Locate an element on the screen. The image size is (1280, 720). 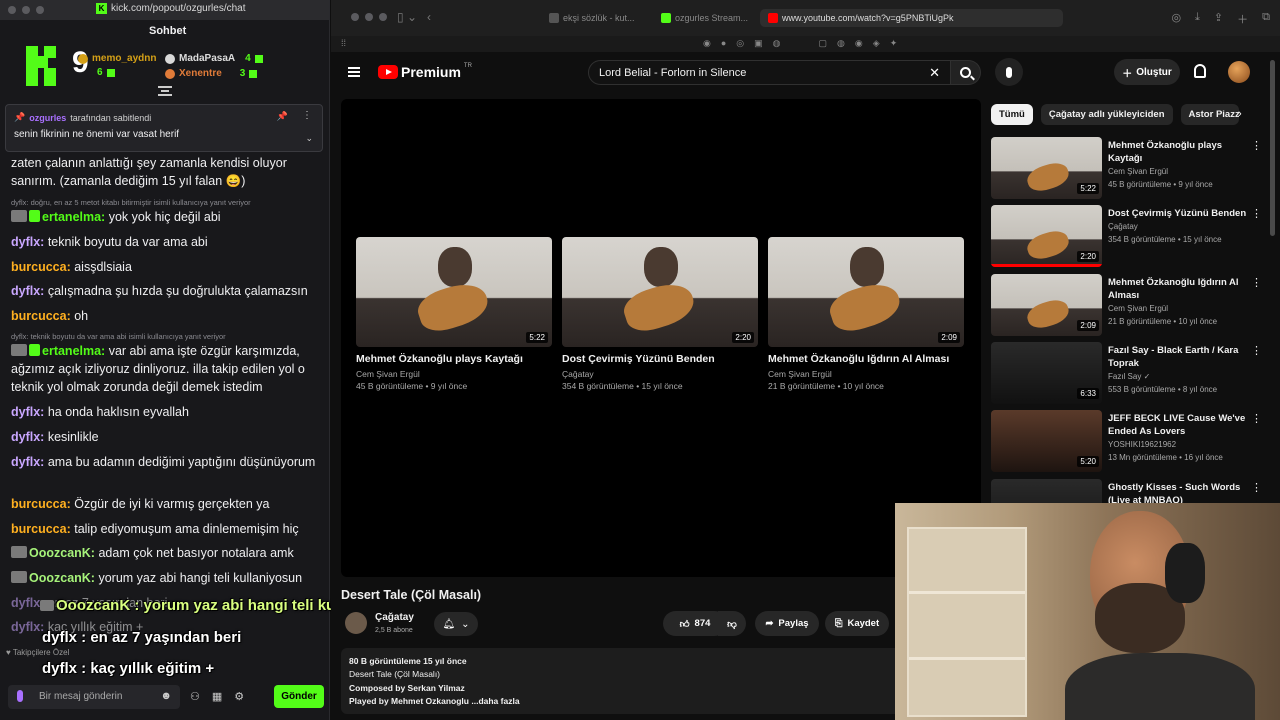
chat-input: Bir mesaj gönderin ☻ is located at coordinates (94, 697).